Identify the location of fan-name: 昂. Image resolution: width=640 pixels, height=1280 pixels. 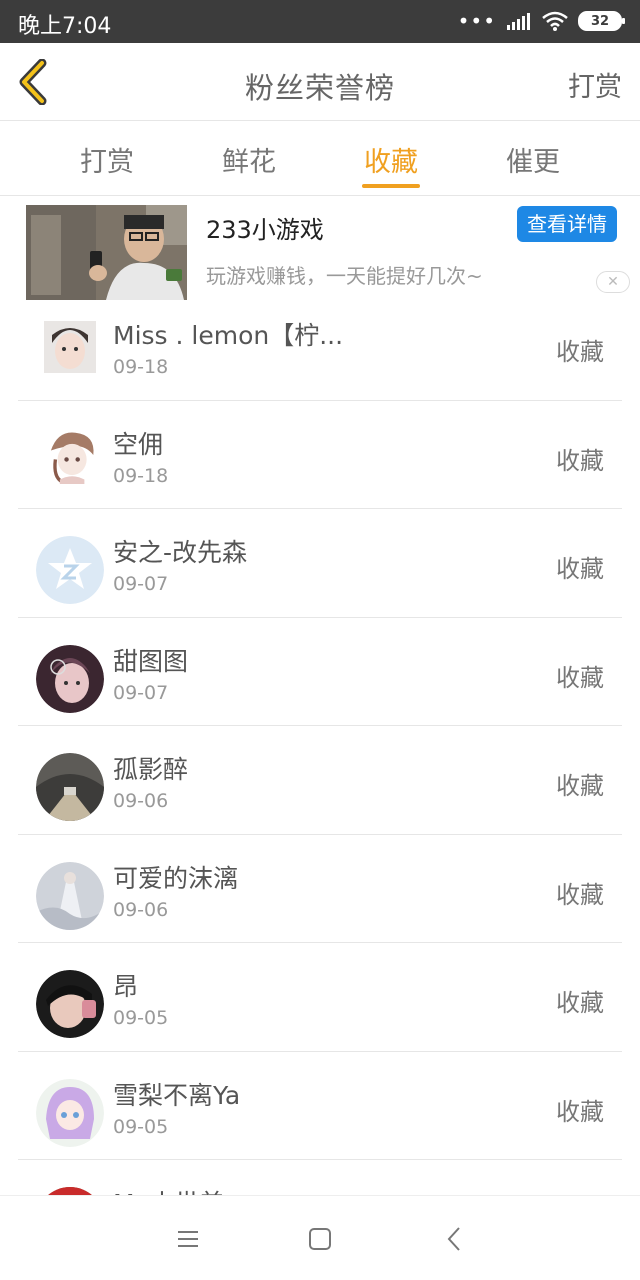
(126, 986).